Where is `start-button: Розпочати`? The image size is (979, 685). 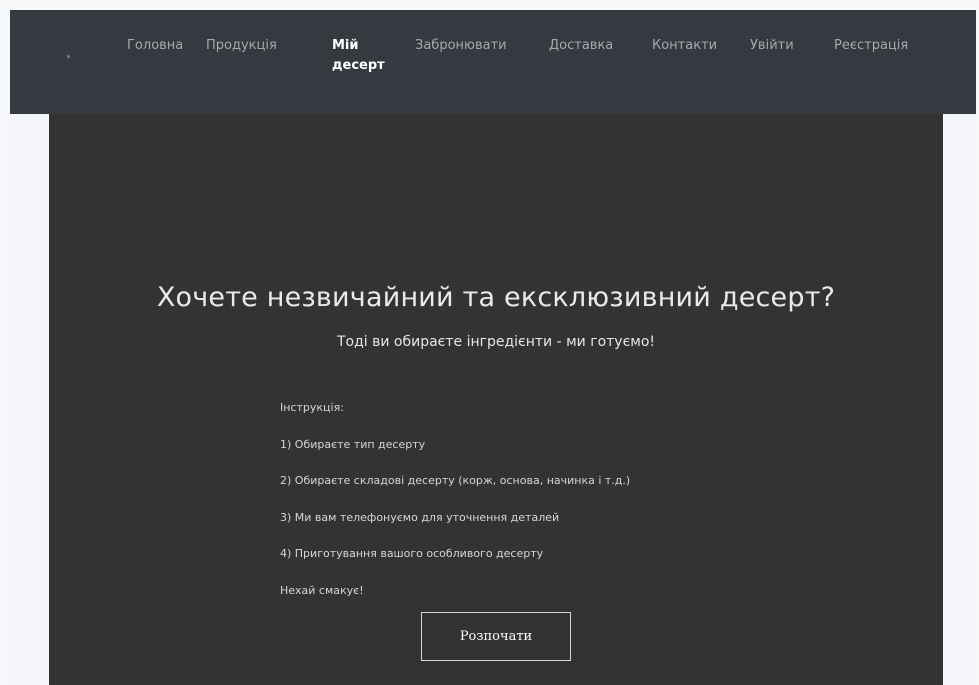 start-button: Розпочати is located at coordinates (496, 636).